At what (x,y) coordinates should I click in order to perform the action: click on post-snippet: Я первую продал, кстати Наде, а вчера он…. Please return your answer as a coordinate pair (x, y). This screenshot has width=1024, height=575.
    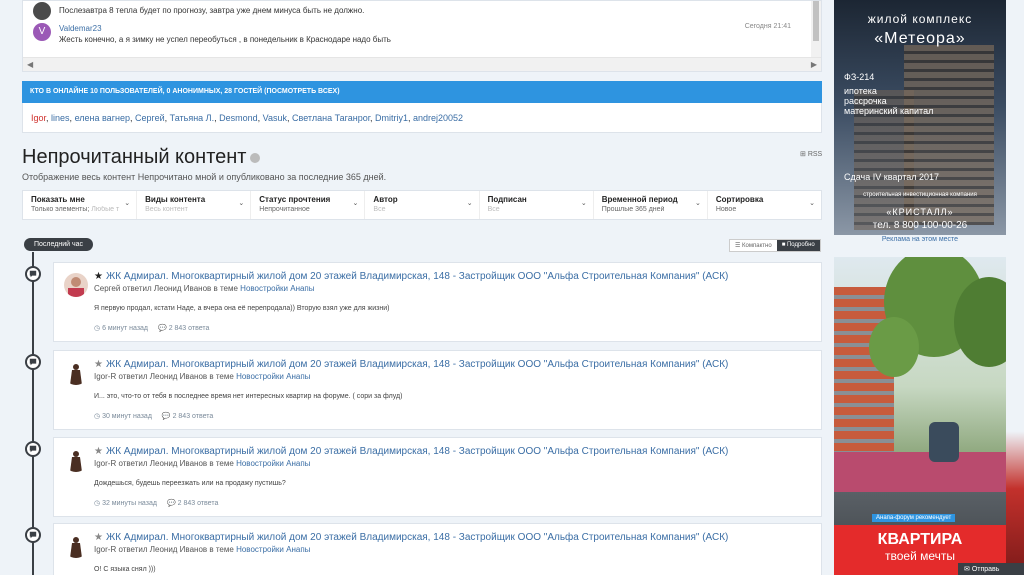
    Looking at the image, I should click on (242, 308).